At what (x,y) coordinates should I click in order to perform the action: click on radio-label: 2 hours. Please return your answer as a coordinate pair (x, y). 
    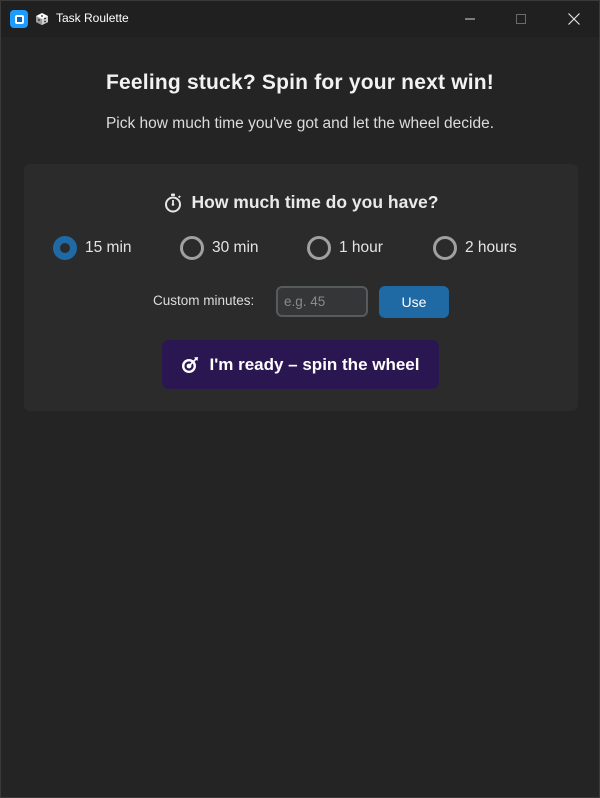
    Looking at the image, I should click on (491, 247).